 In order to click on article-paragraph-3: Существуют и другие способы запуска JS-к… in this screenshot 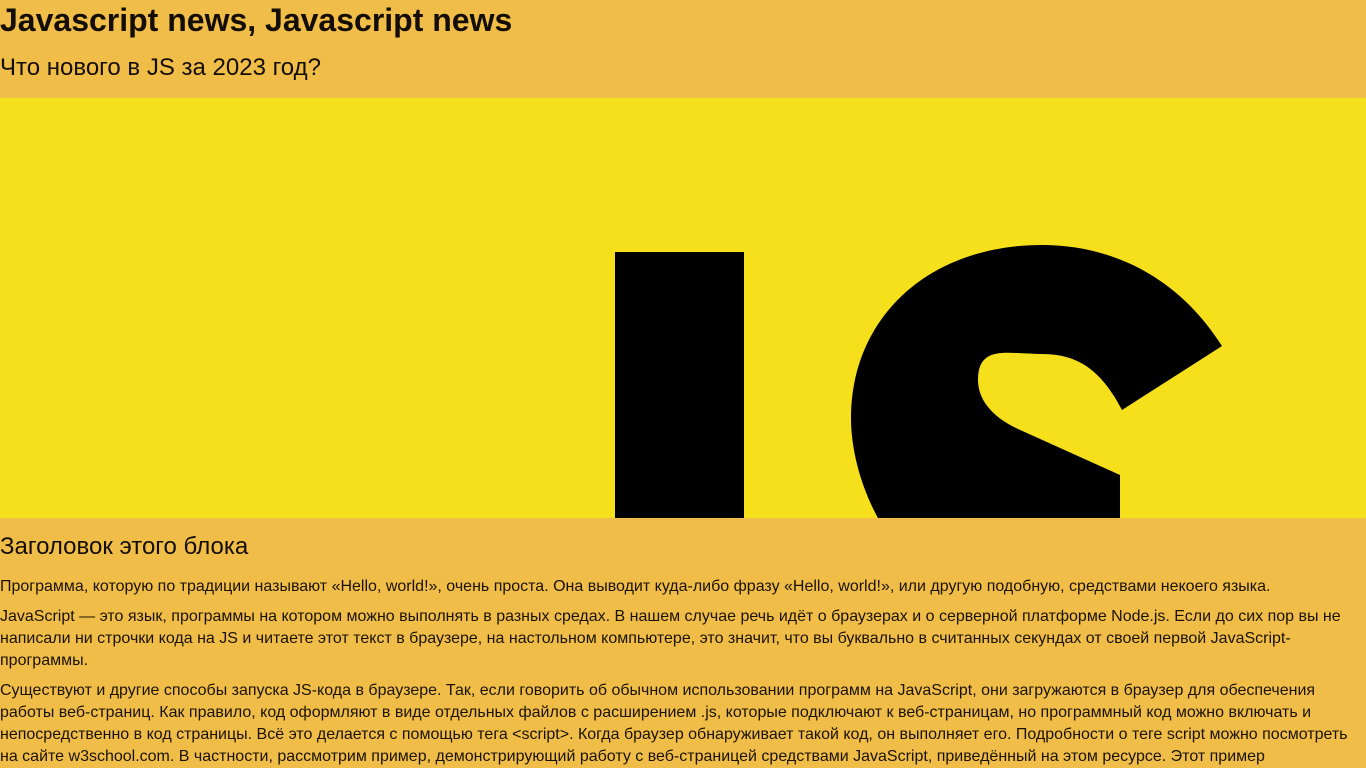, I will do `click(674, 723)`.